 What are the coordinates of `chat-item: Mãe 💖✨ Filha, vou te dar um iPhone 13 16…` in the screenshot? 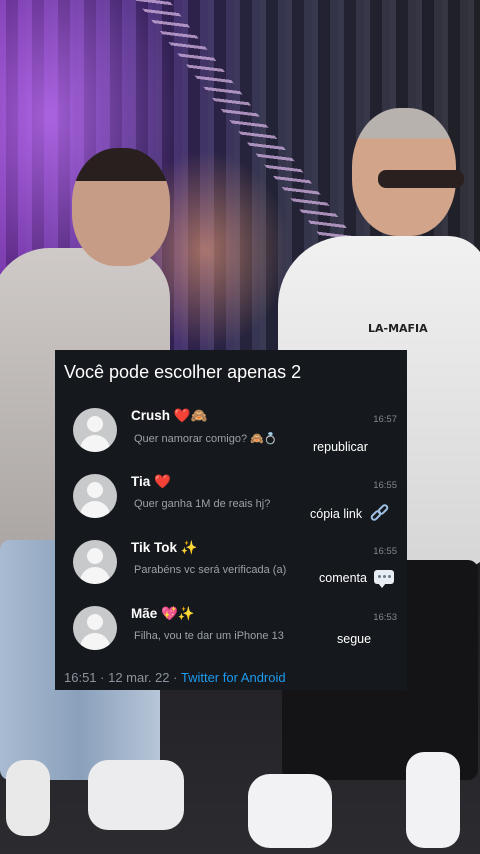 It's located at (231, 634).